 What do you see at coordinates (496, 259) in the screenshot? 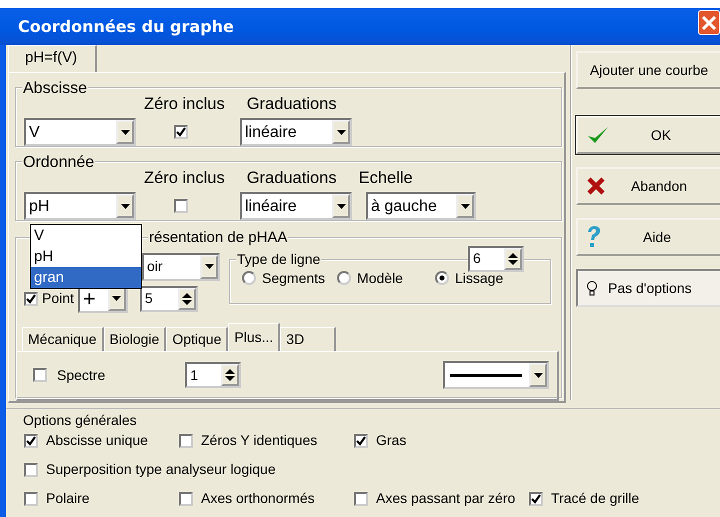
I see `spin-field: 6` at bounding box center [496, 259].